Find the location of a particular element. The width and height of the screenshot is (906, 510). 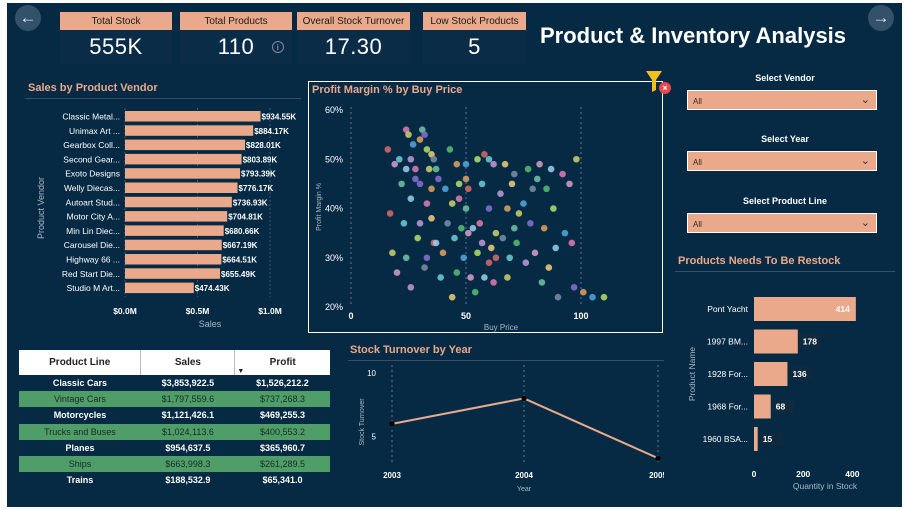

kpi-label: Low Stock Products is located at coordinates (474, 21).